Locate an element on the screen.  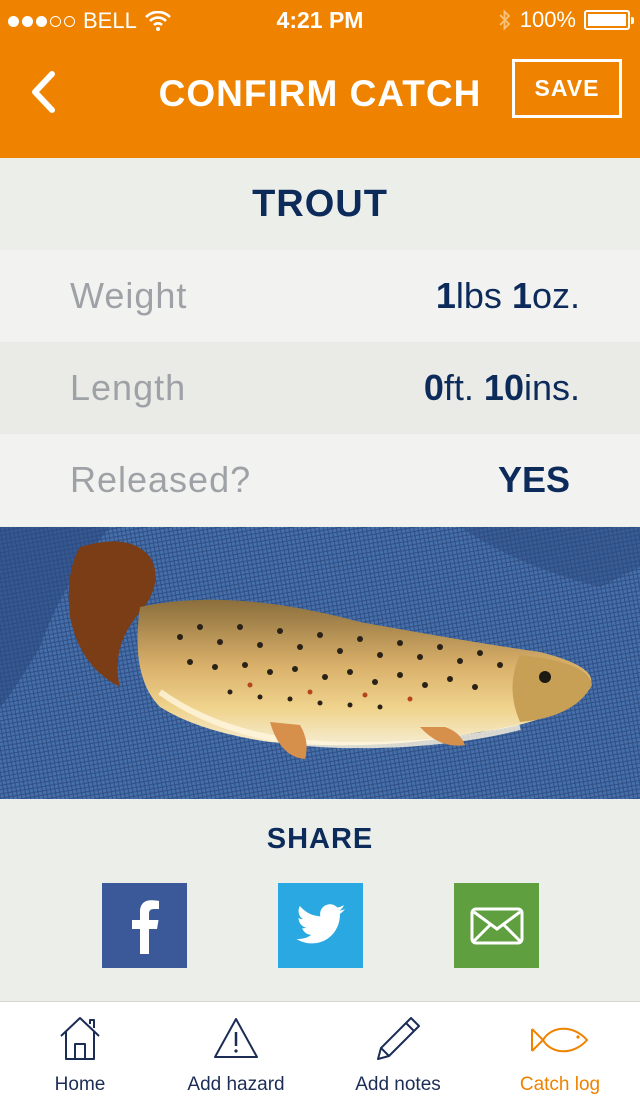
bluetooth-icon is located at coordinates (504, 20).